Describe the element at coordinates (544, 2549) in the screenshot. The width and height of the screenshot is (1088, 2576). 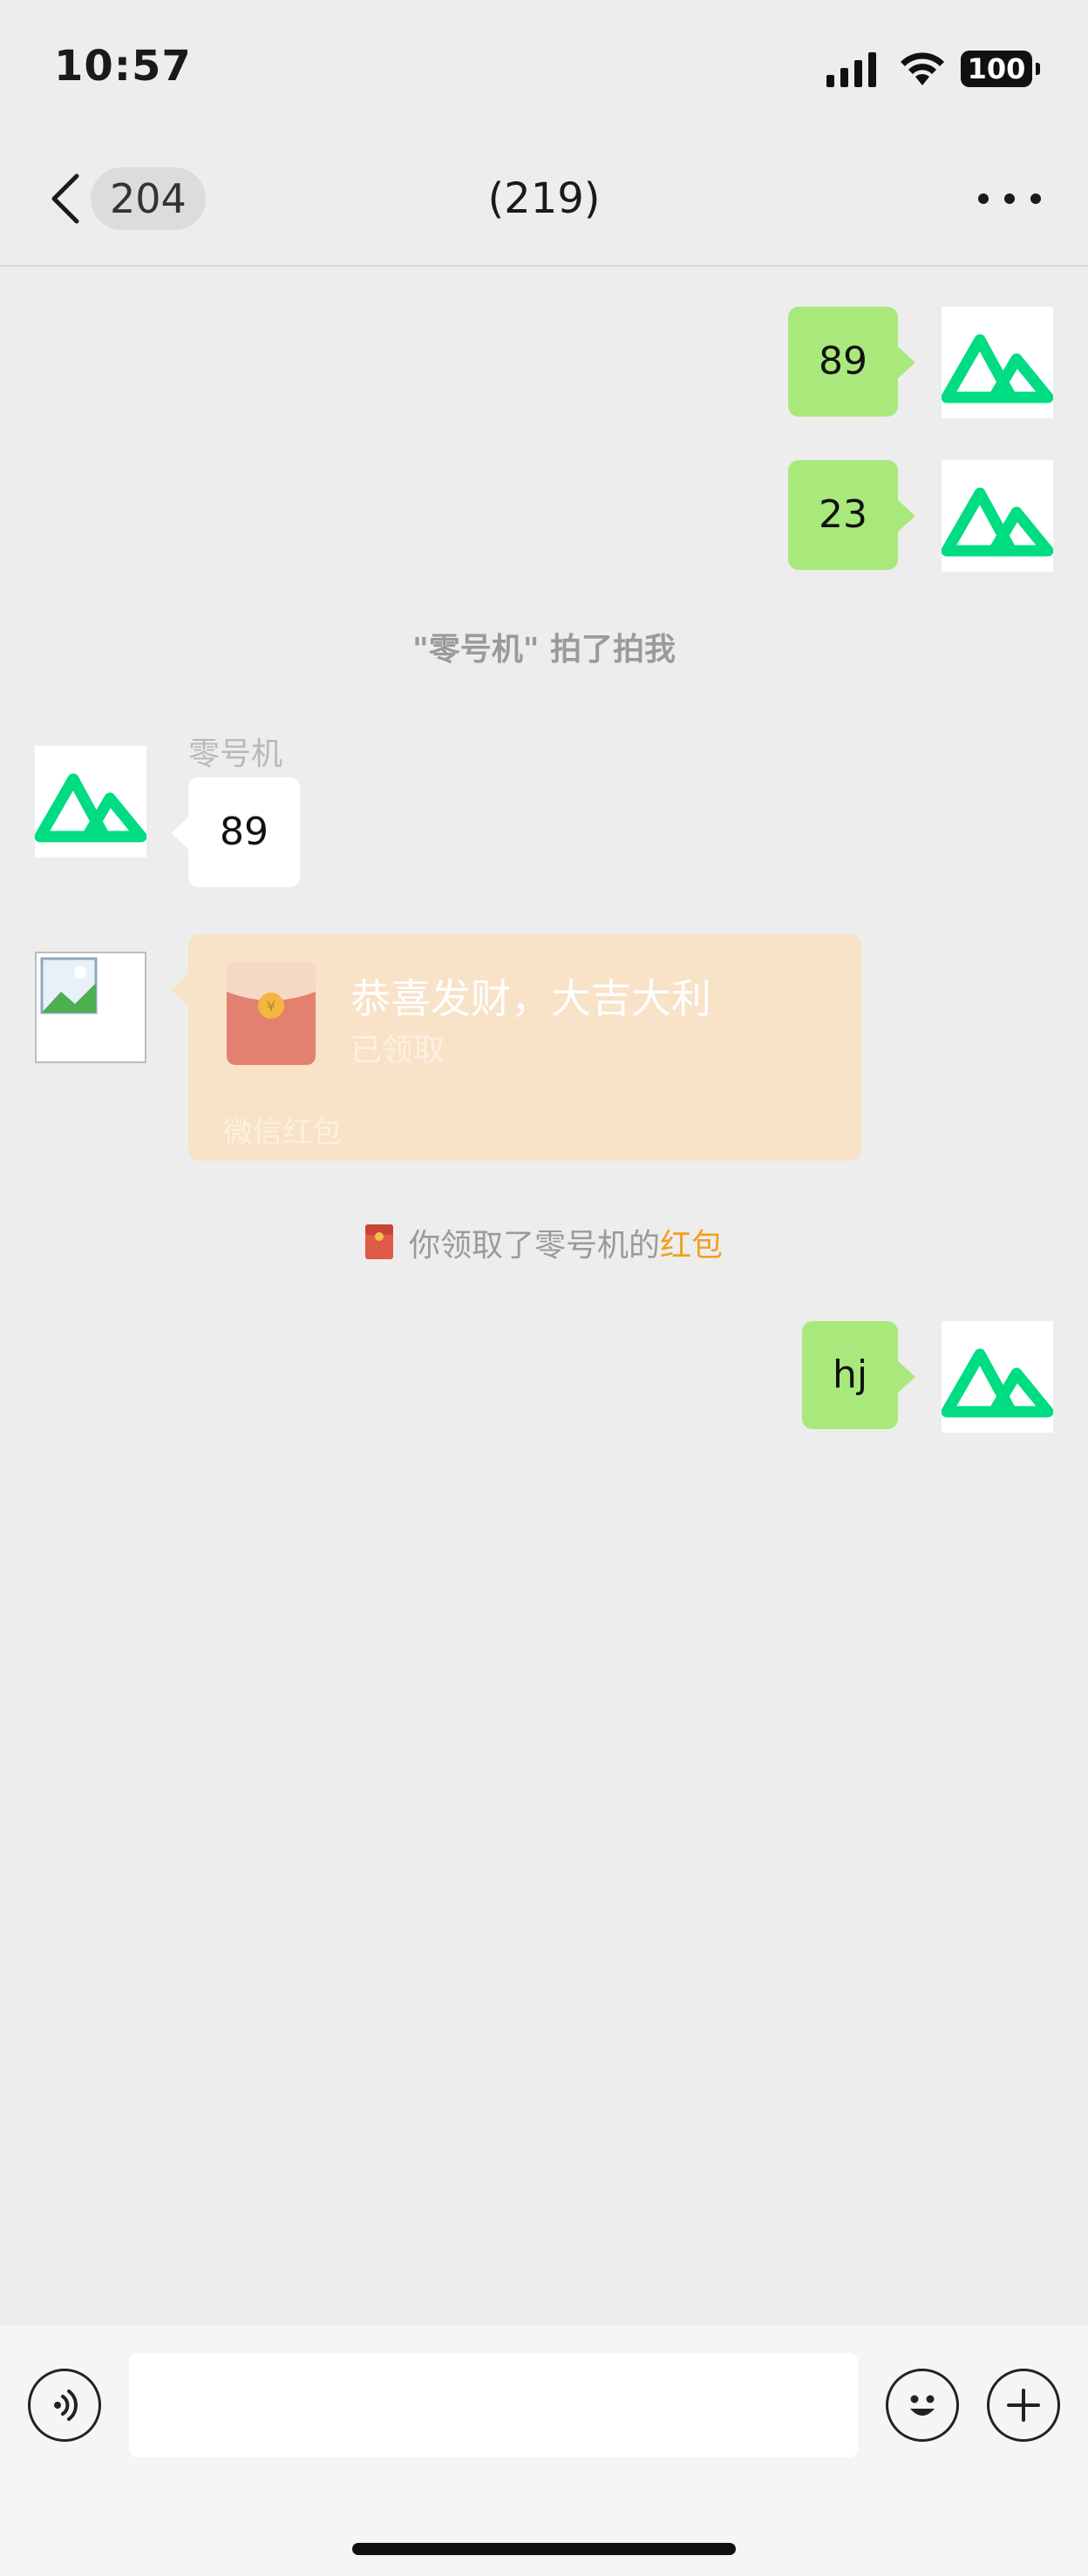
I see `home-indicator` at that location.